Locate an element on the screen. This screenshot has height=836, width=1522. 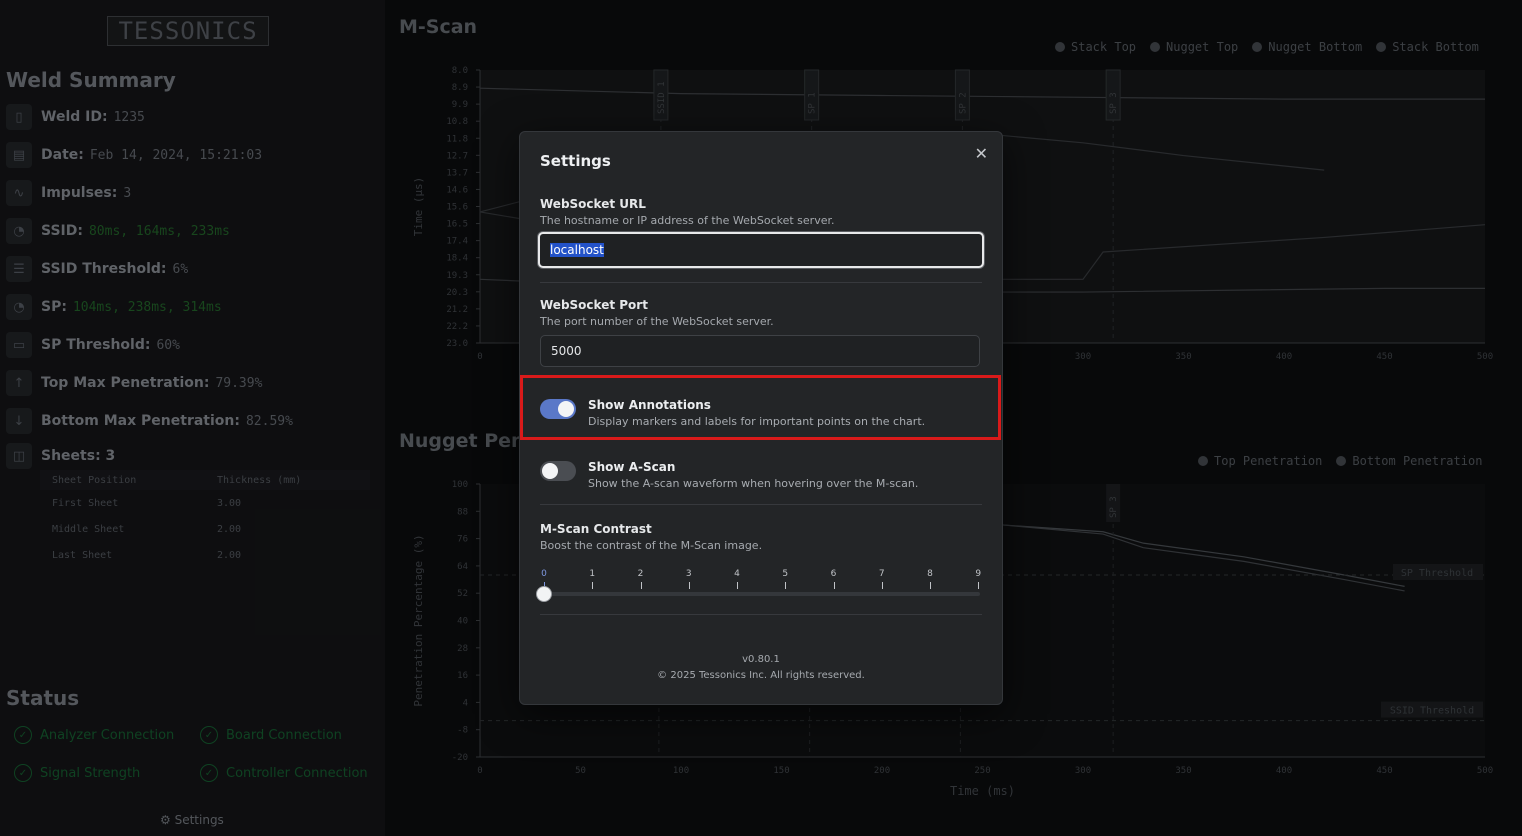
slider-tick-label: 0 is located at coordinates (544, 574).